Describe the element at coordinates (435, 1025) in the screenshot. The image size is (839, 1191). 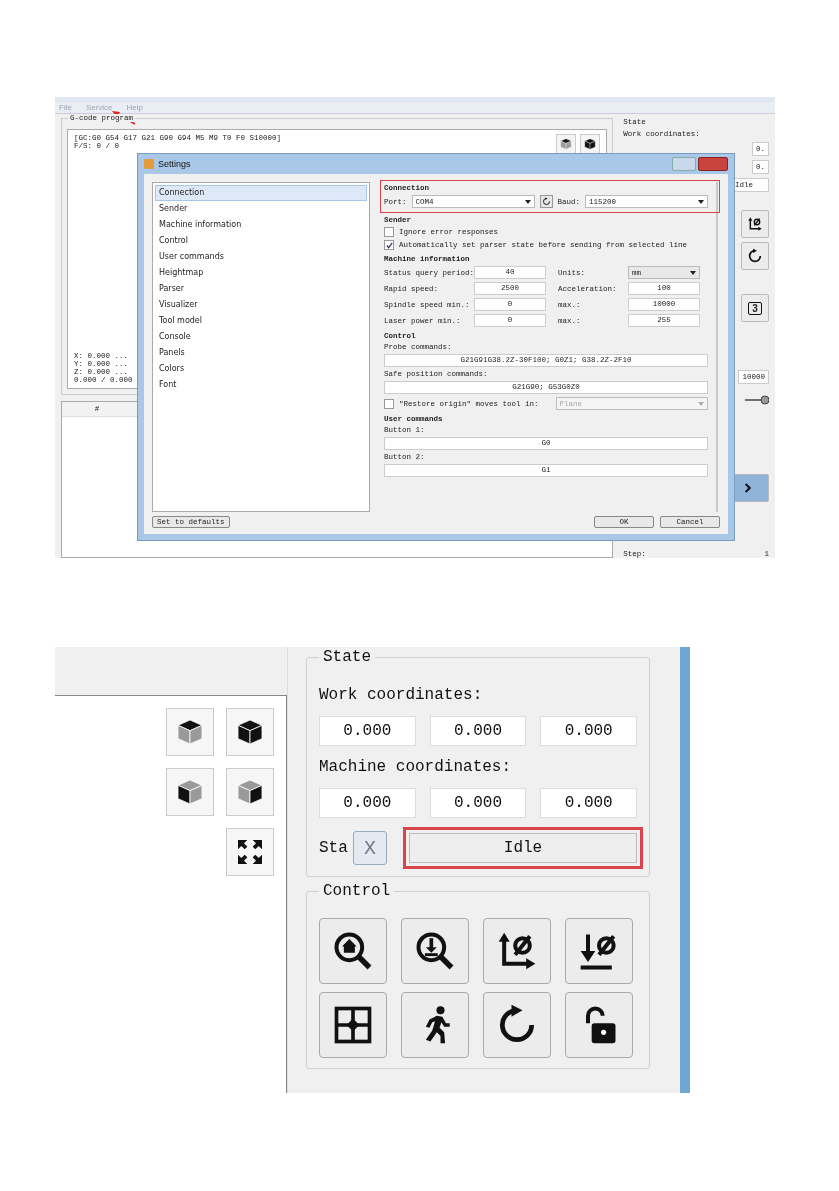
I see `run-button` at that location.